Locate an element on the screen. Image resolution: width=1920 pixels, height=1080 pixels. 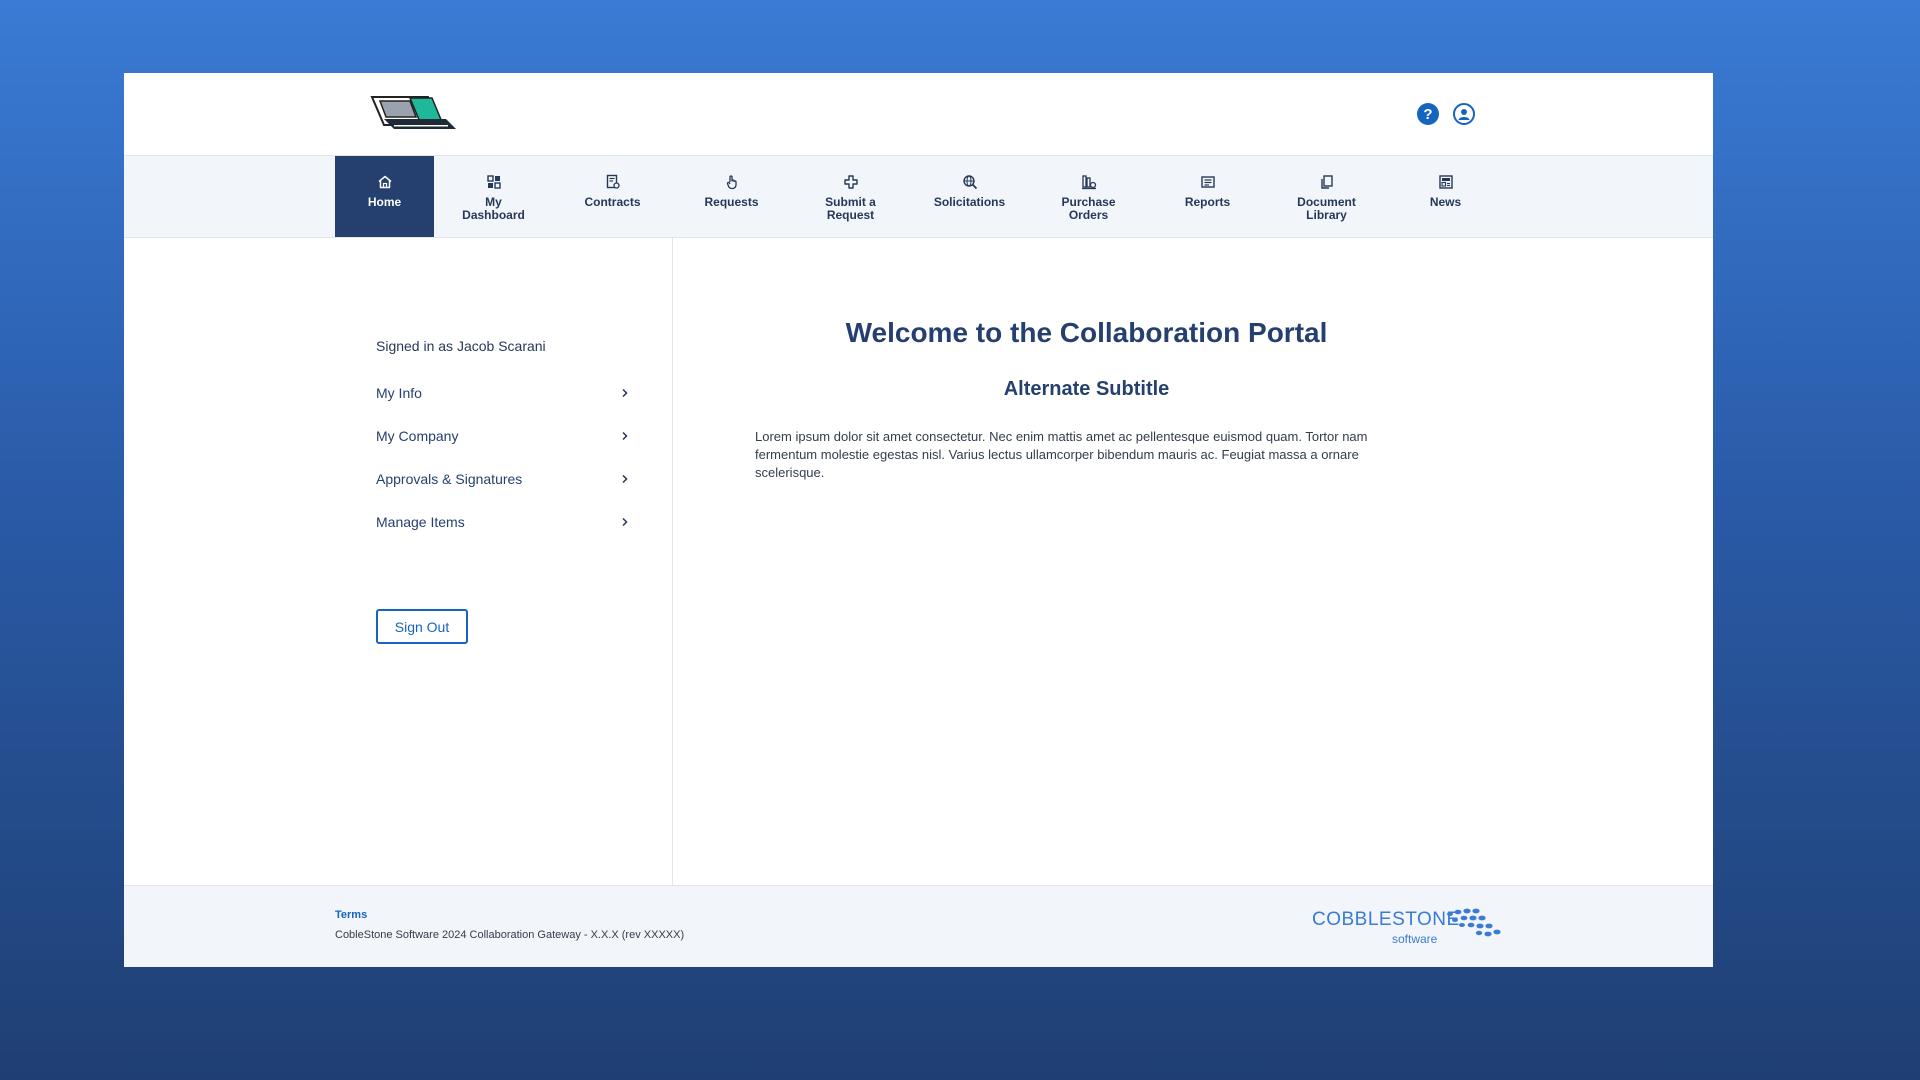
purchase-orders-icon is located at coordinates (1088, 182).